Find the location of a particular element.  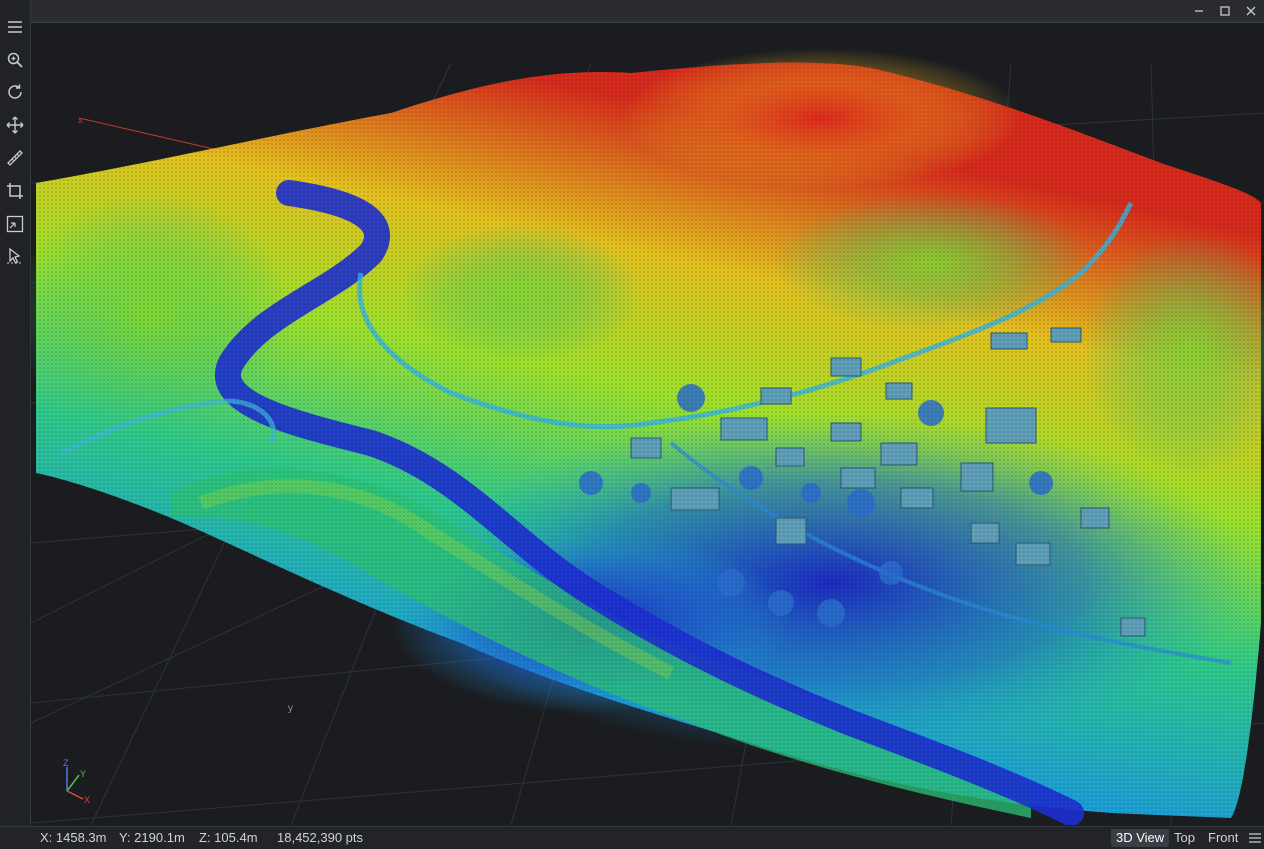

gizmo-z-label: Z is located at coordinates (66, 763).